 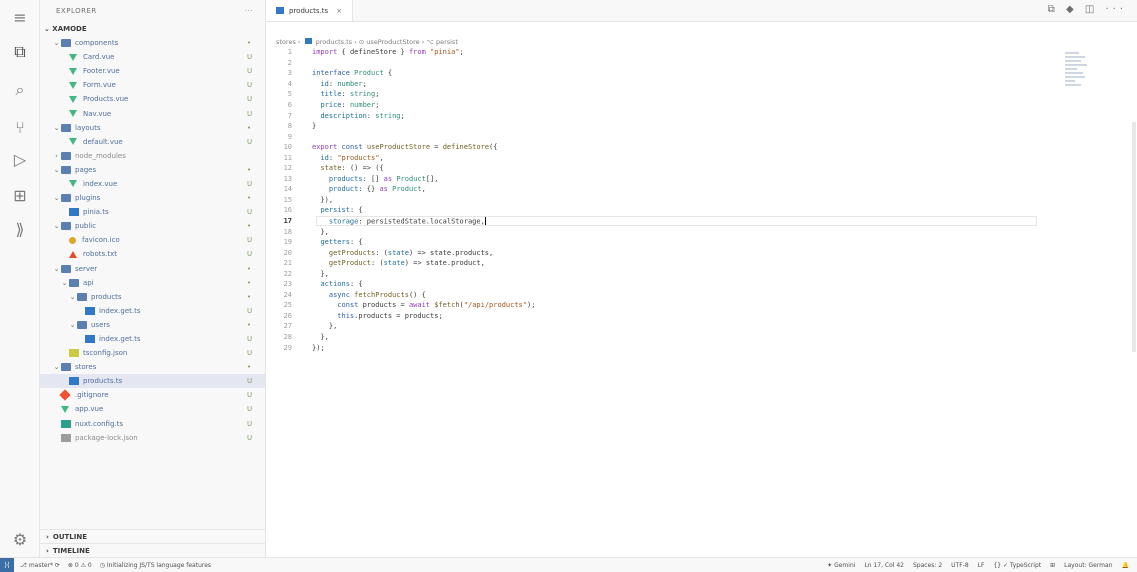 What do you see at coordinates (152, 71) in the screenshot?
I see `tree-file: Footer.vue U` at bounding box center [152, 71].